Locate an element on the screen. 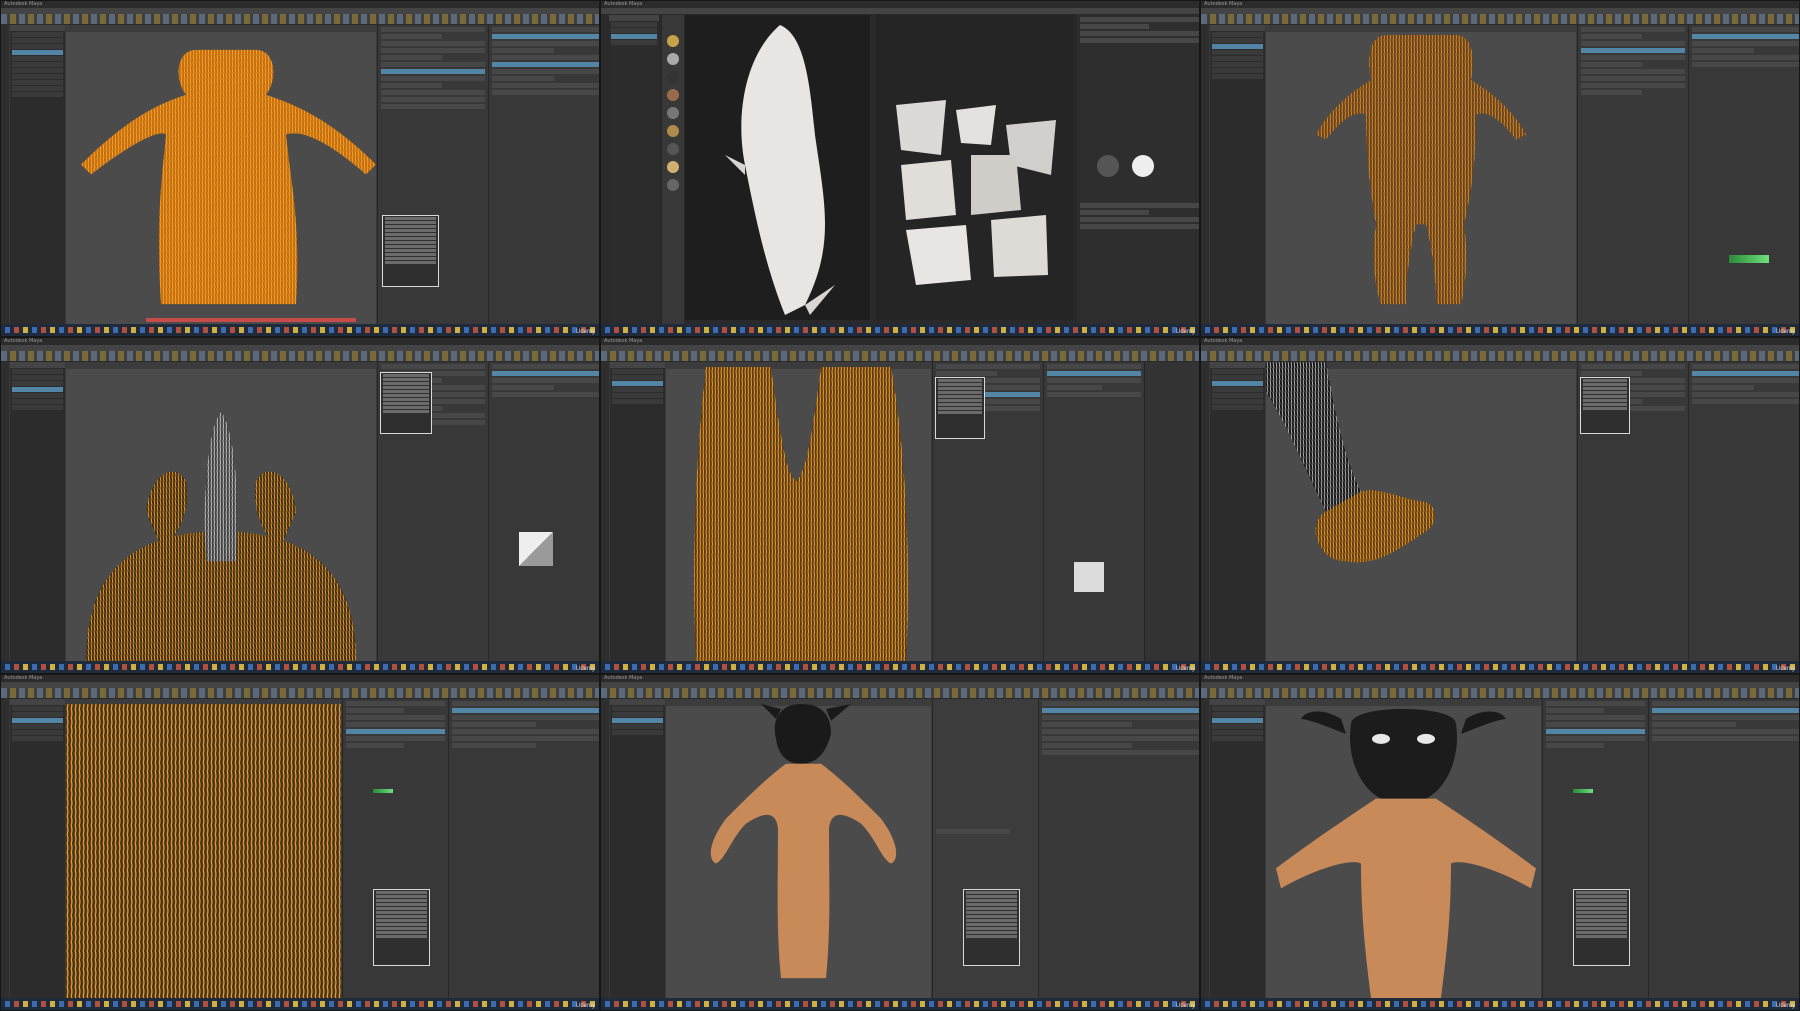 This screenshot has height=1011, width=1800. 3d-viewport is located at coordinates (777, 167).